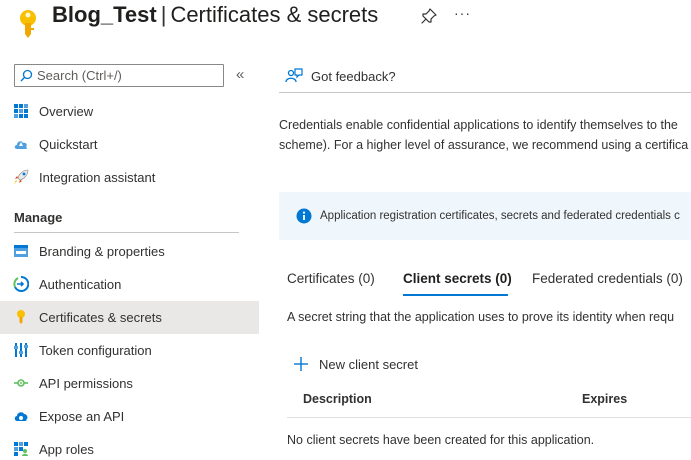 The height and width of the screenshot is (460, 691). What do you see at coordinates (368, 364) in the screenshot?
I see `new-client-secret-label: New client secret` at bounding box center [368, 364].